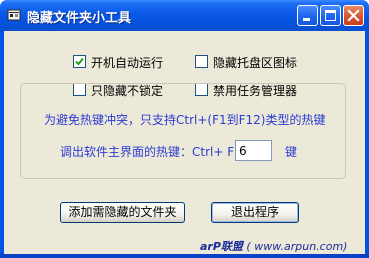 This screenshot has width=369, height=258. I want to click on add-hidden-folder-button: 添加需隐藏的文件夹, so click(122, 212).